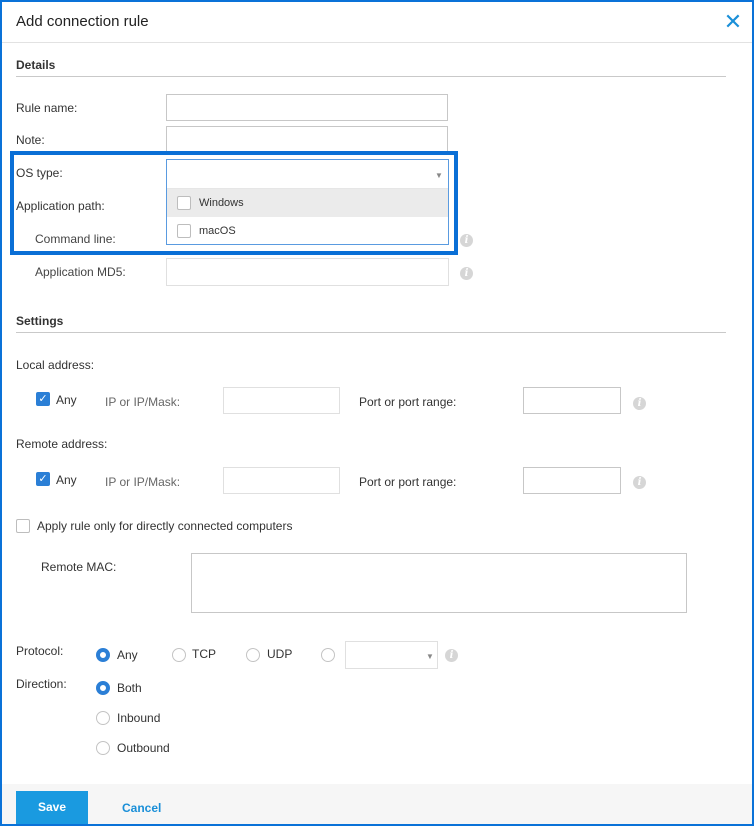  What do you see at coordinates (30, 140) in the screenshot?
I see `note-label: Note:` at bounding box center [30, 140].